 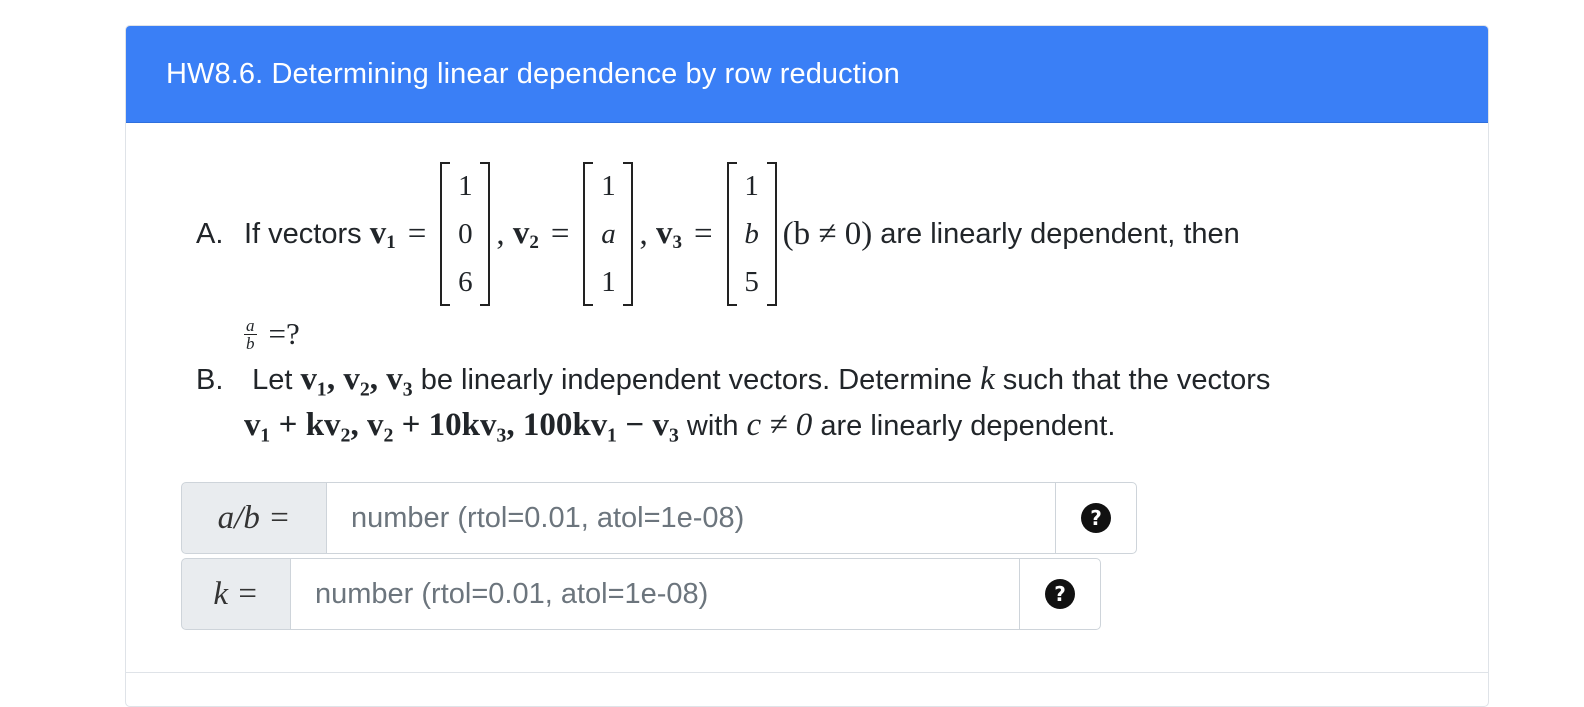 What do you see at coordinates (987, 379) in the screenshot?
I see `k-symbol: k` at bounding box center [987, 379].